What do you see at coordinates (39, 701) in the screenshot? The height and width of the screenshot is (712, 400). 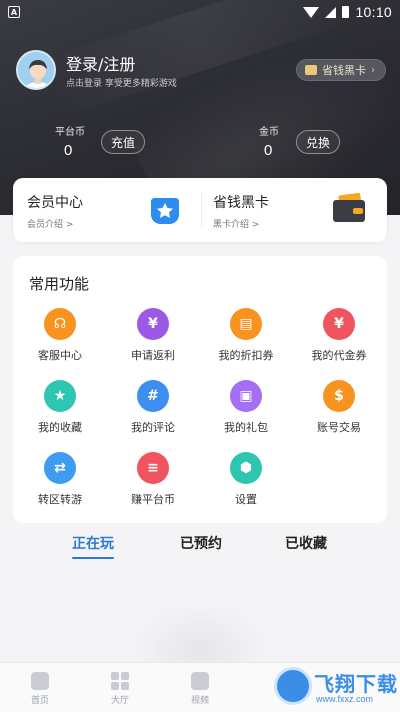 I see `nav-label: 首页` at bounding box center [39, 701].